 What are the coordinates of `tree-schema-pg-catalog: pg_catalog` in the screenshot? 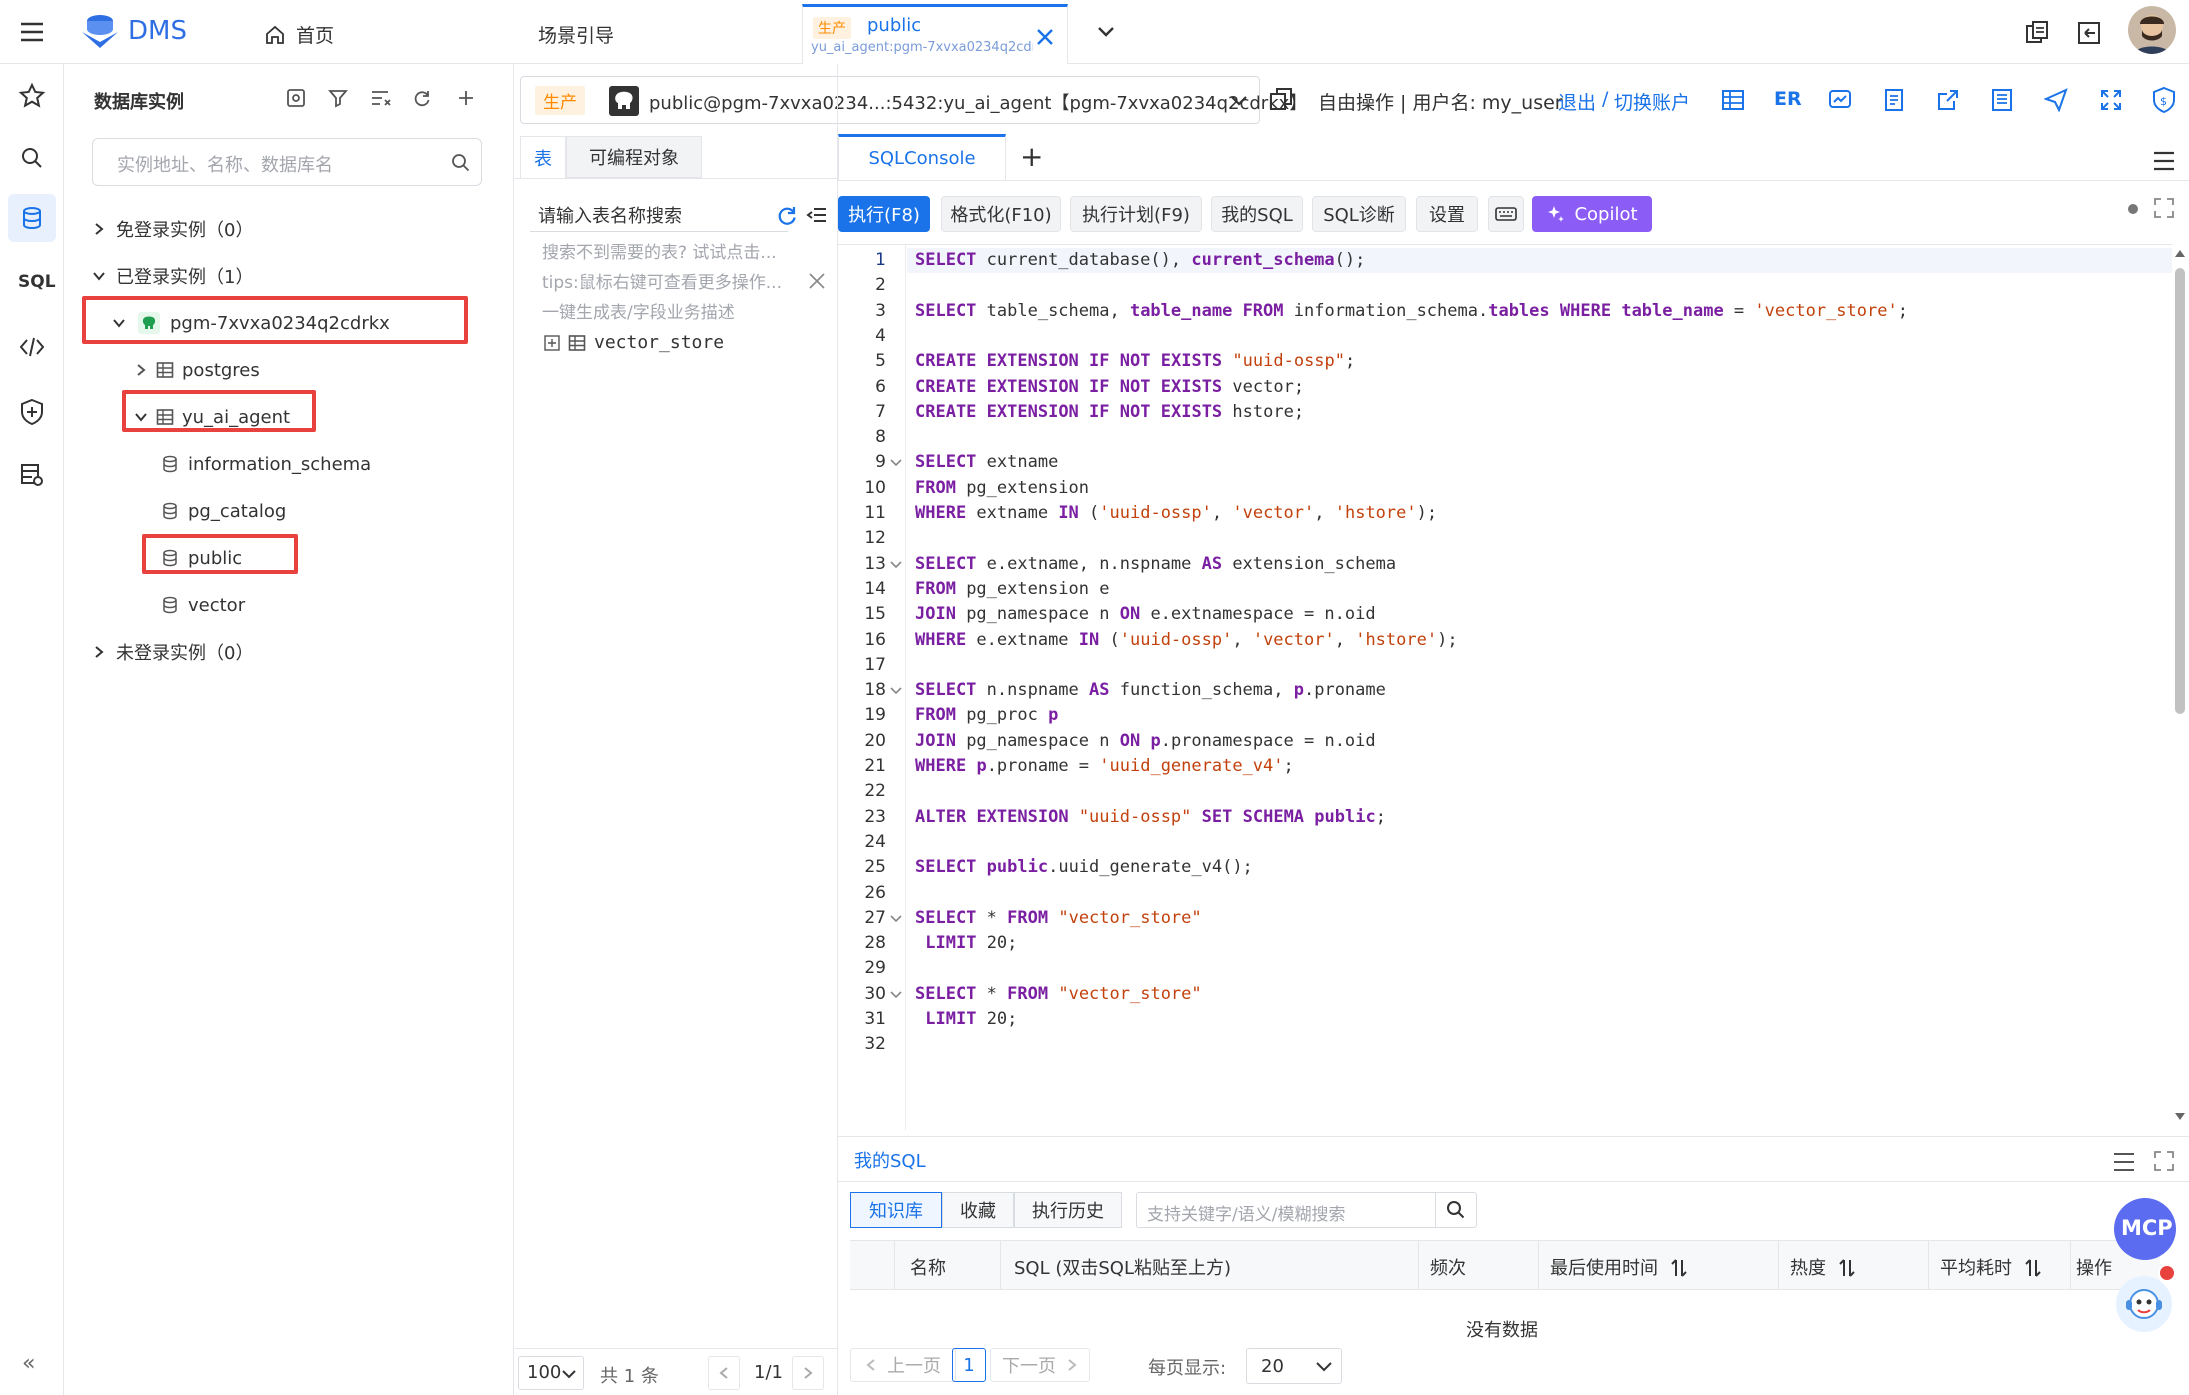 It's located at (224, 511).